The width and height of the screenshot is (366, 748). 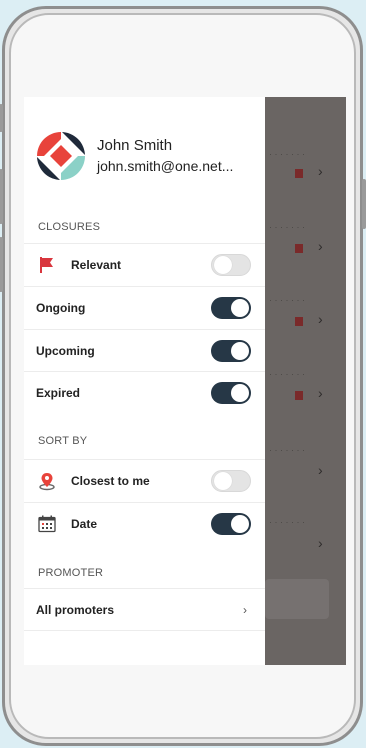 I want to click on closures-row-ongoing: Ongoing, so click(x=144, y=307).